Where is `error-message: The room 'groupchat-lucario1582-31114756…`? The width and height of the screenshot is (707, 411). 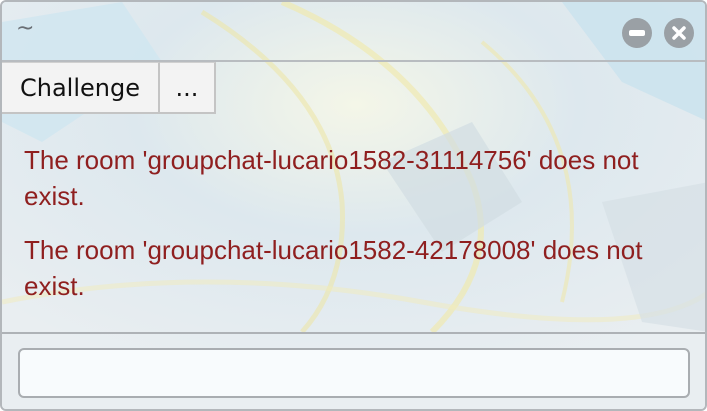
error-message: The room 'groupchat-lucario1582-31114756… is located at coordinates (331, 178).